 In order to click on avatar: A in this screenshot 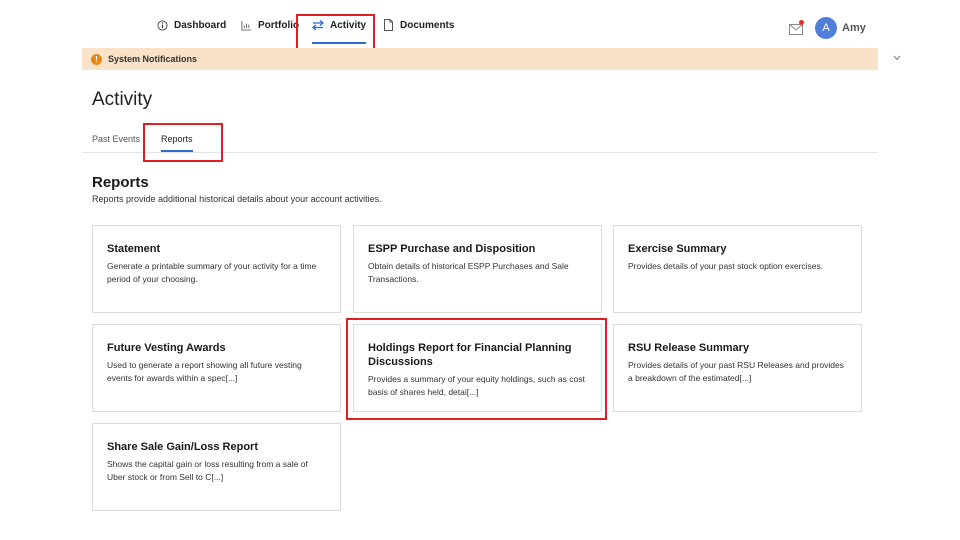, I will do `click(826, 28)`.